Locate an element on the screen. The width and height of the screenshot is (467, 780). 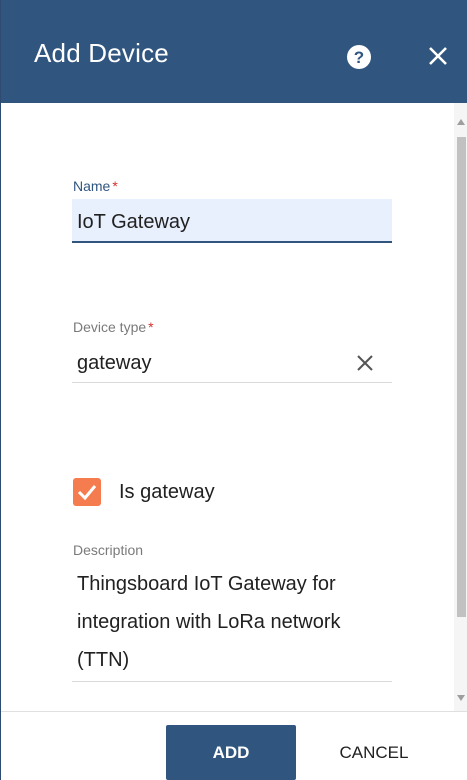
is-gateway-checkbox is located at coordinates (87, 492).